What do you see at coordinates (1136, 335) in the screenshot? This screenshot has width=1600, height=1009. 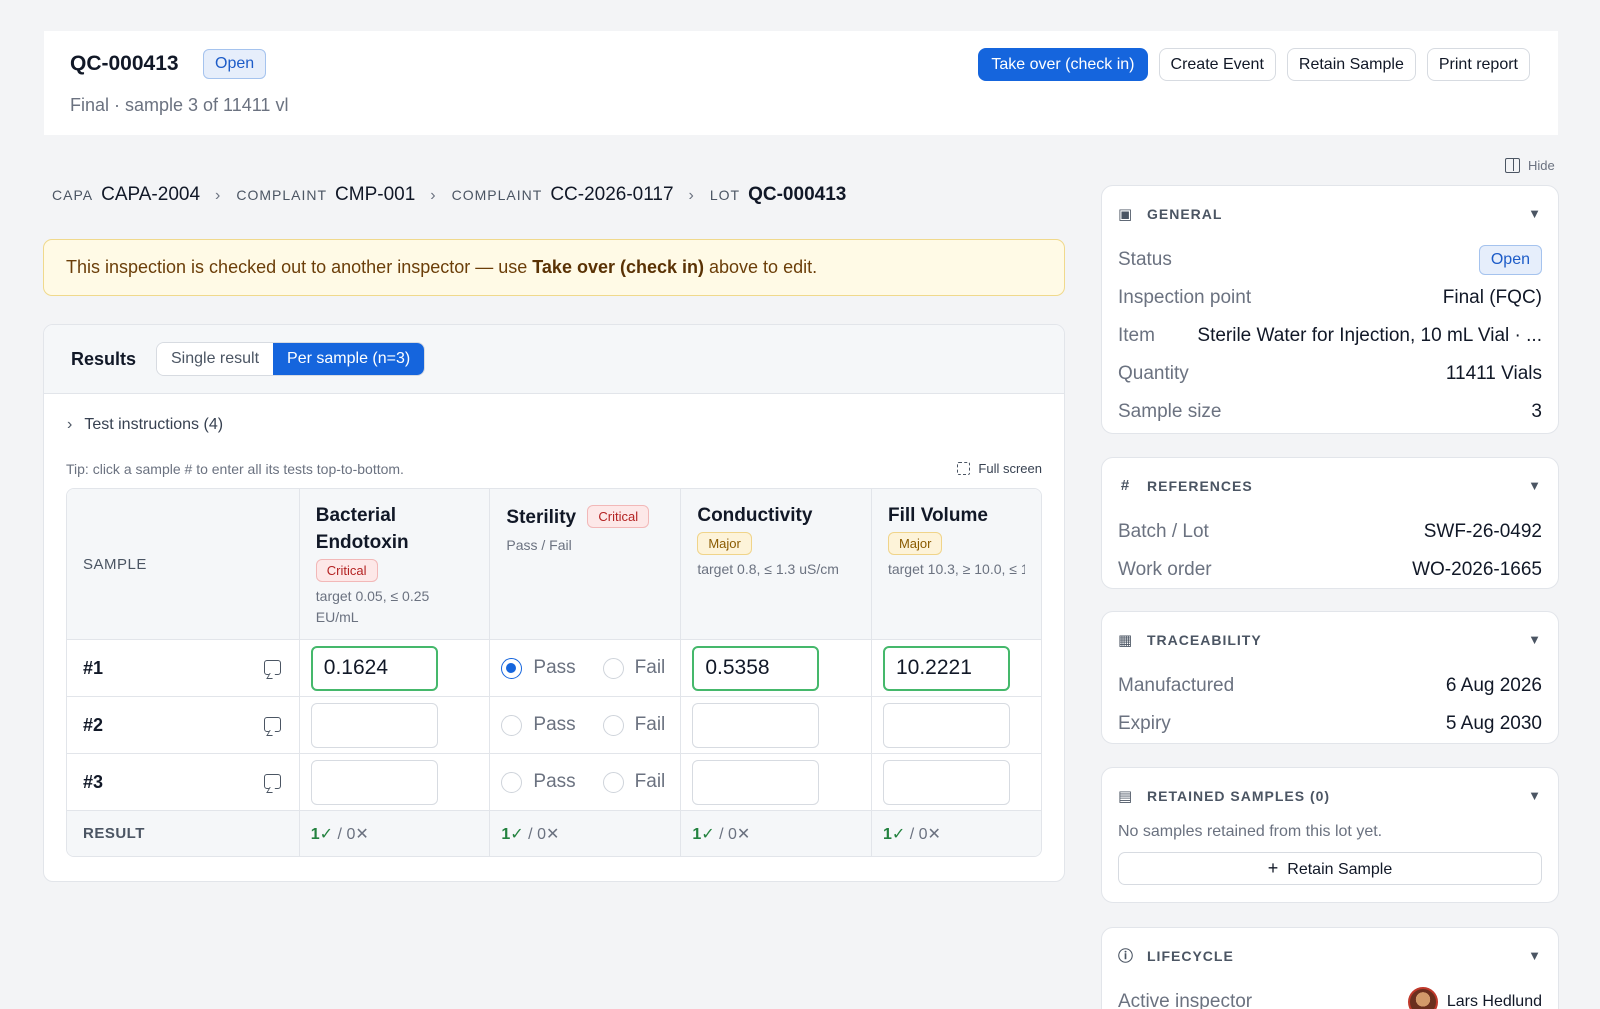 I see `field-label: Item` at bounding box center [1136, 335].